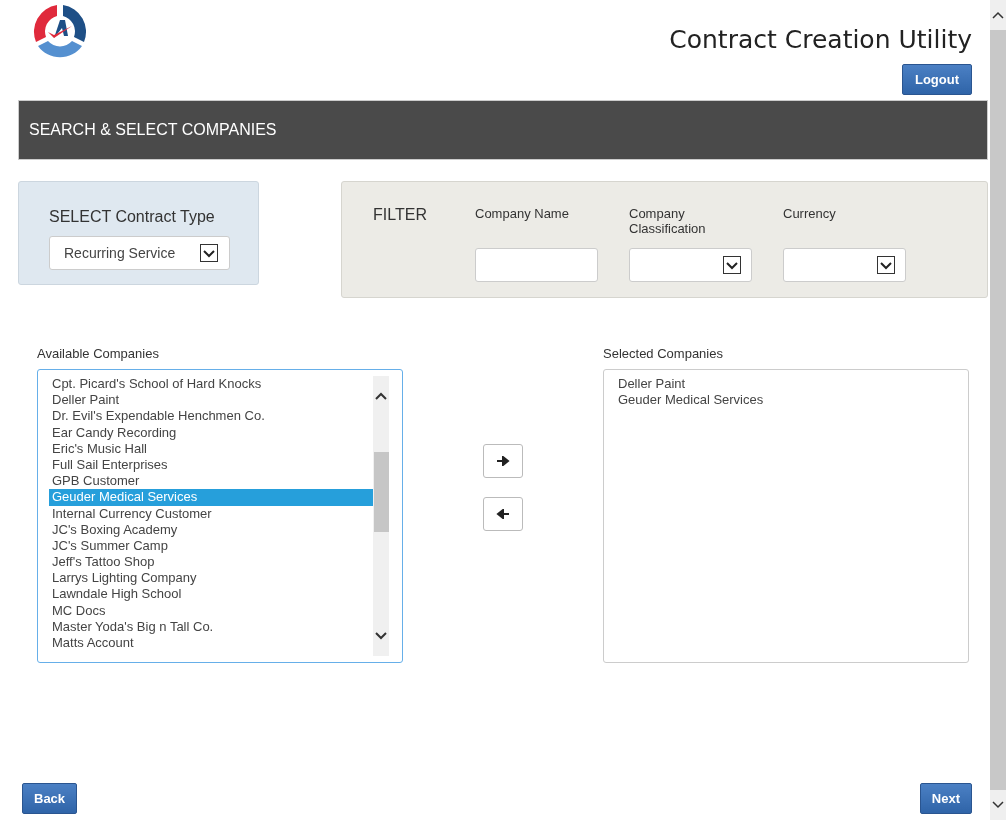 The width and height of the screenshot is (1006, 820). Describe the element at coordinates (211, 416) in the screenshot. I see `list-item: Dr. Evil's Expendable Henchmen Co.` at that location.